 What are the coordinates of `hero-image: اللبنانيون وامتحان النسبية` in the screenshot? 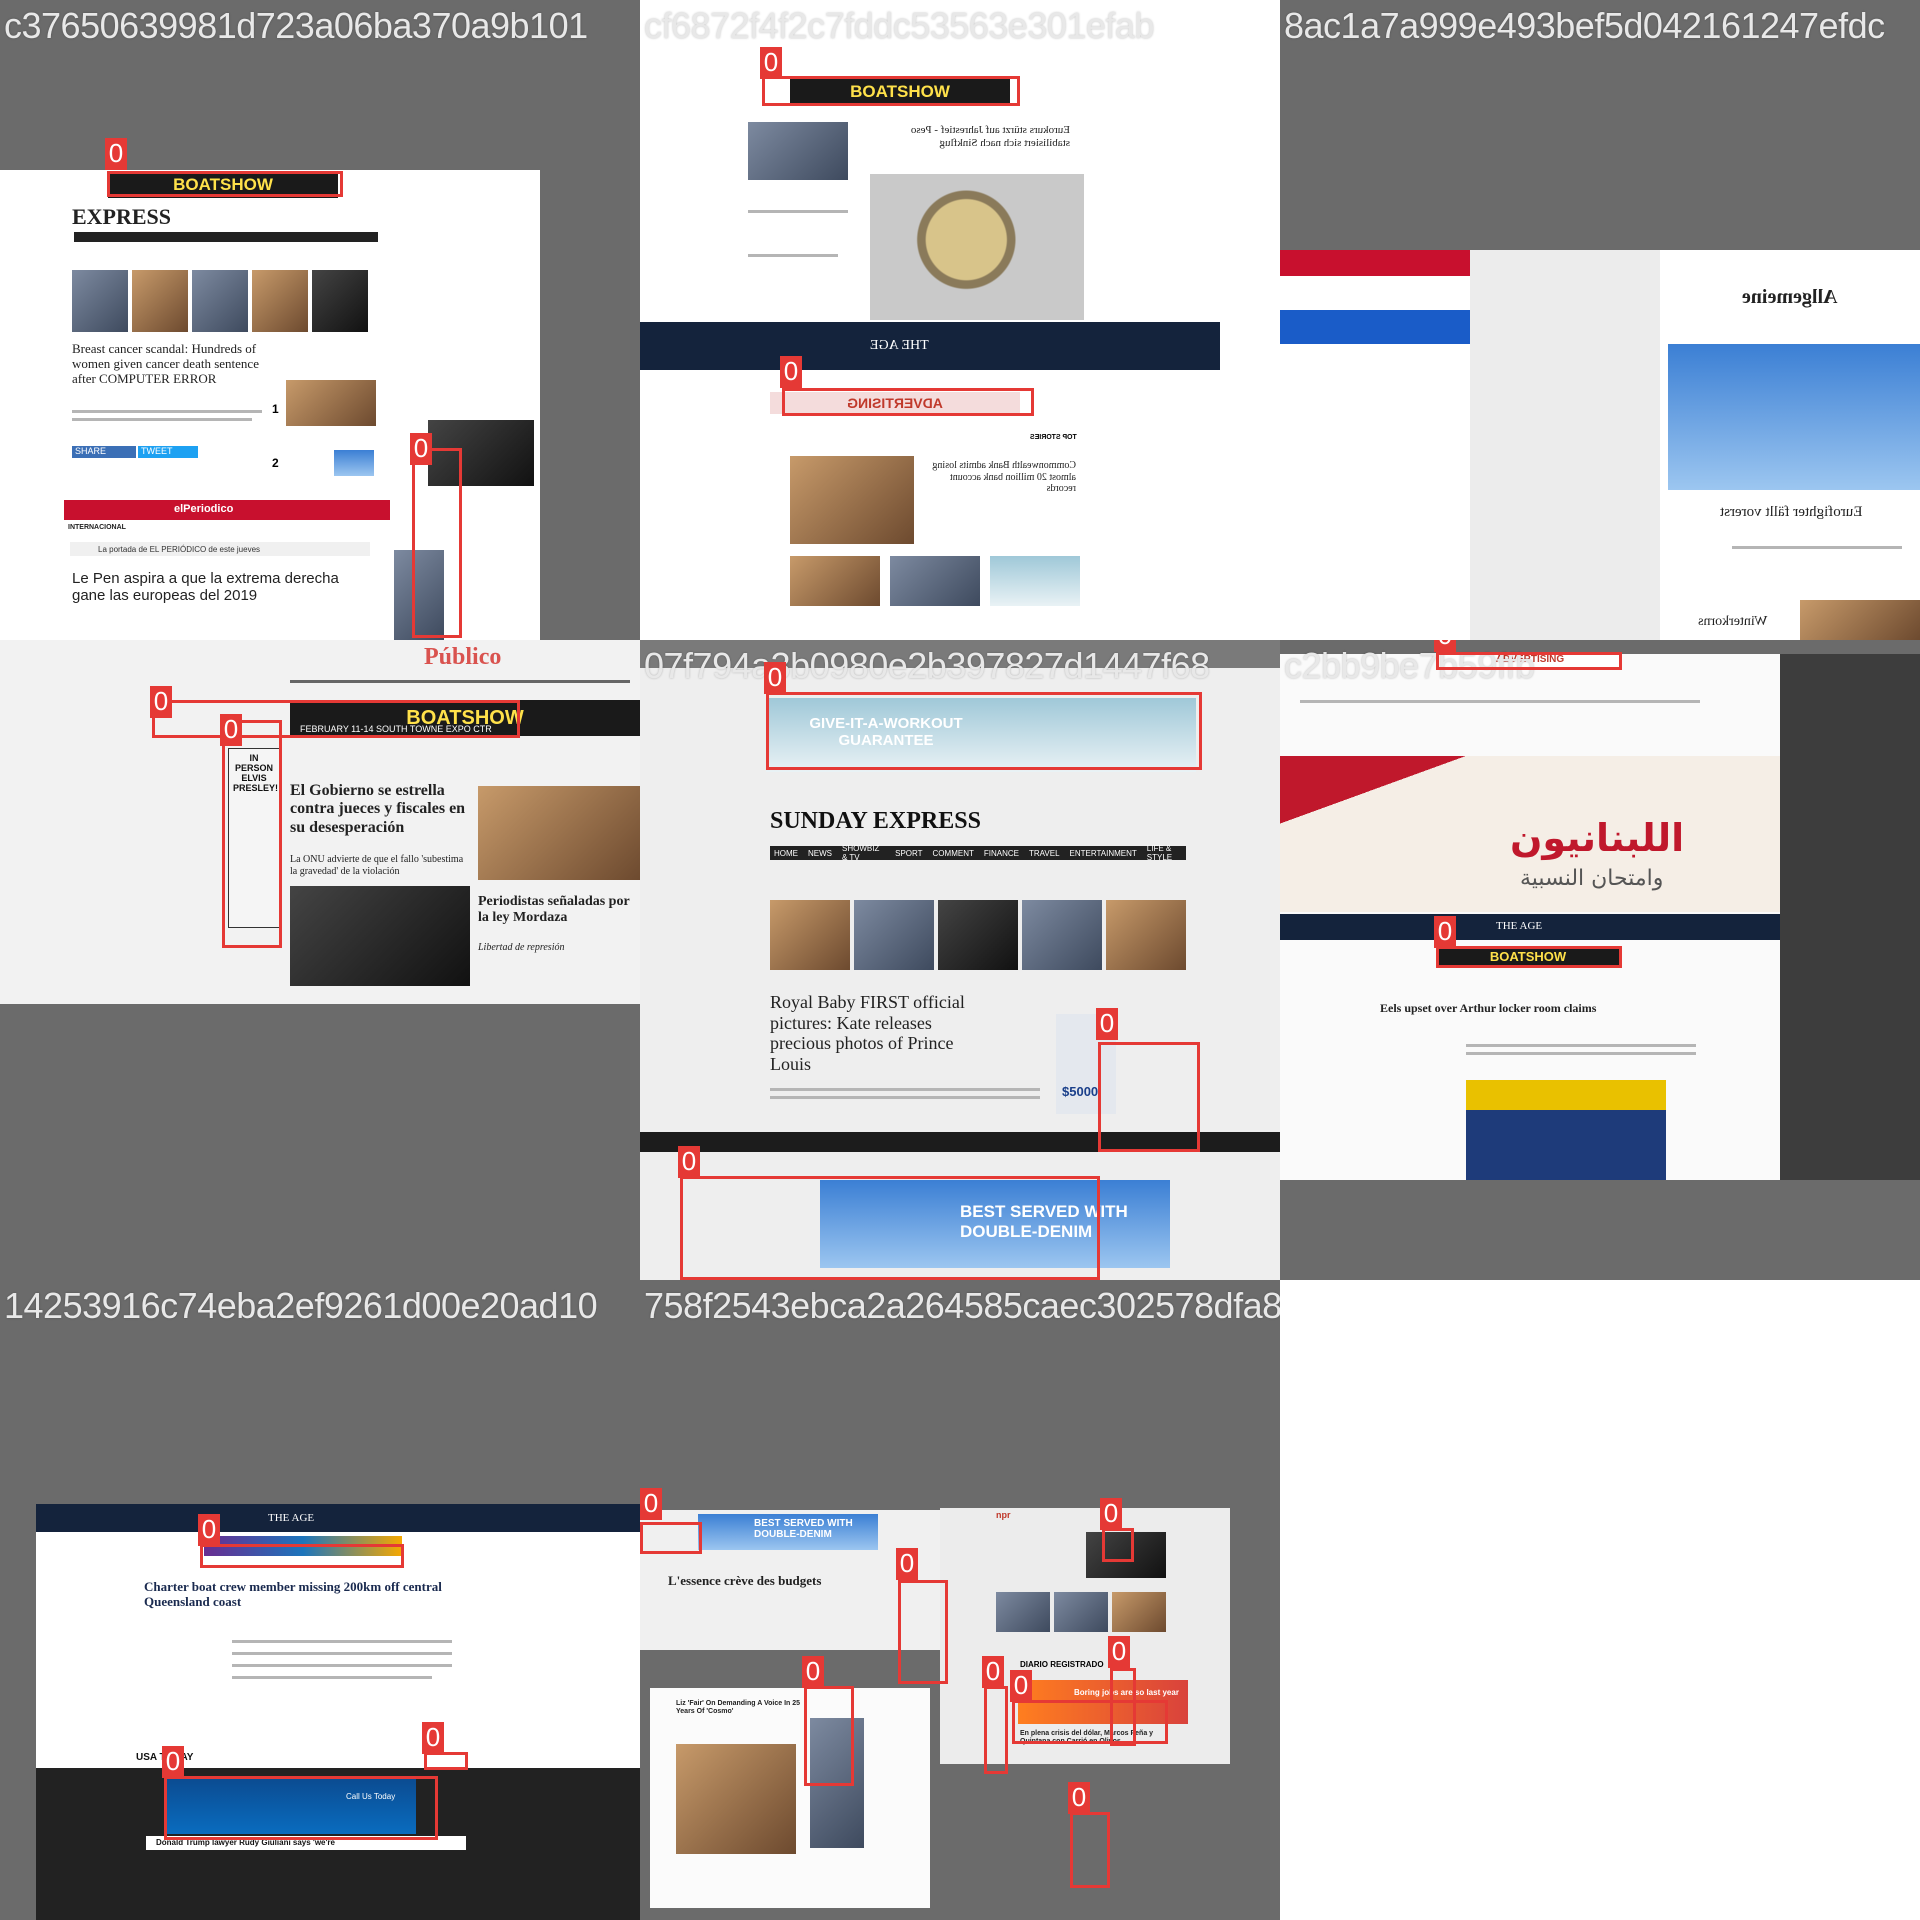 It's located at (1530, 834).